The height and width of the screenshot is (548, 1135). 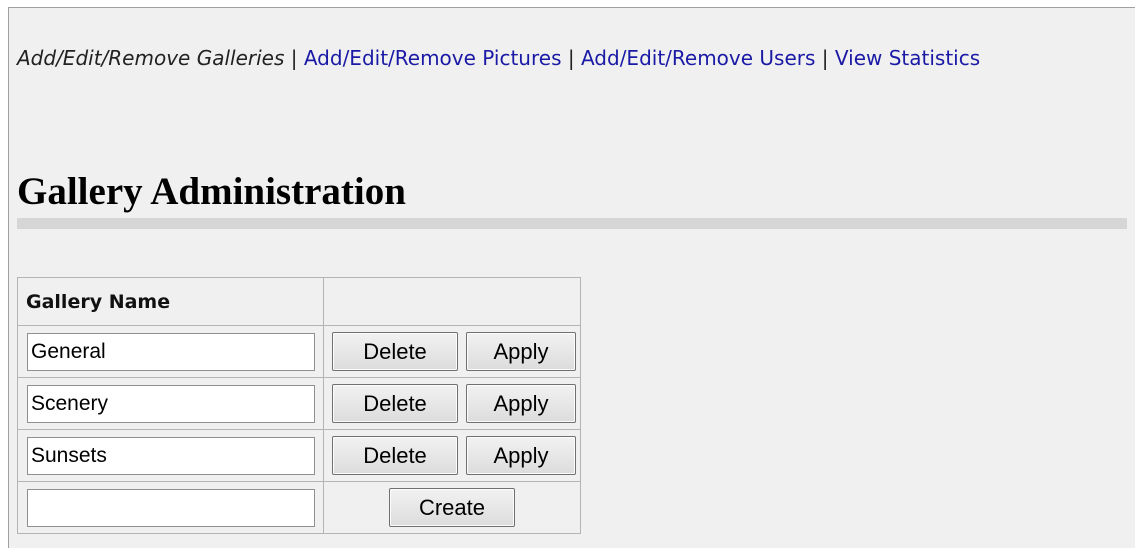 I want to click on nav-link-pictures: Add/Edit/Remove Pictures, so click(x=433, y=58).